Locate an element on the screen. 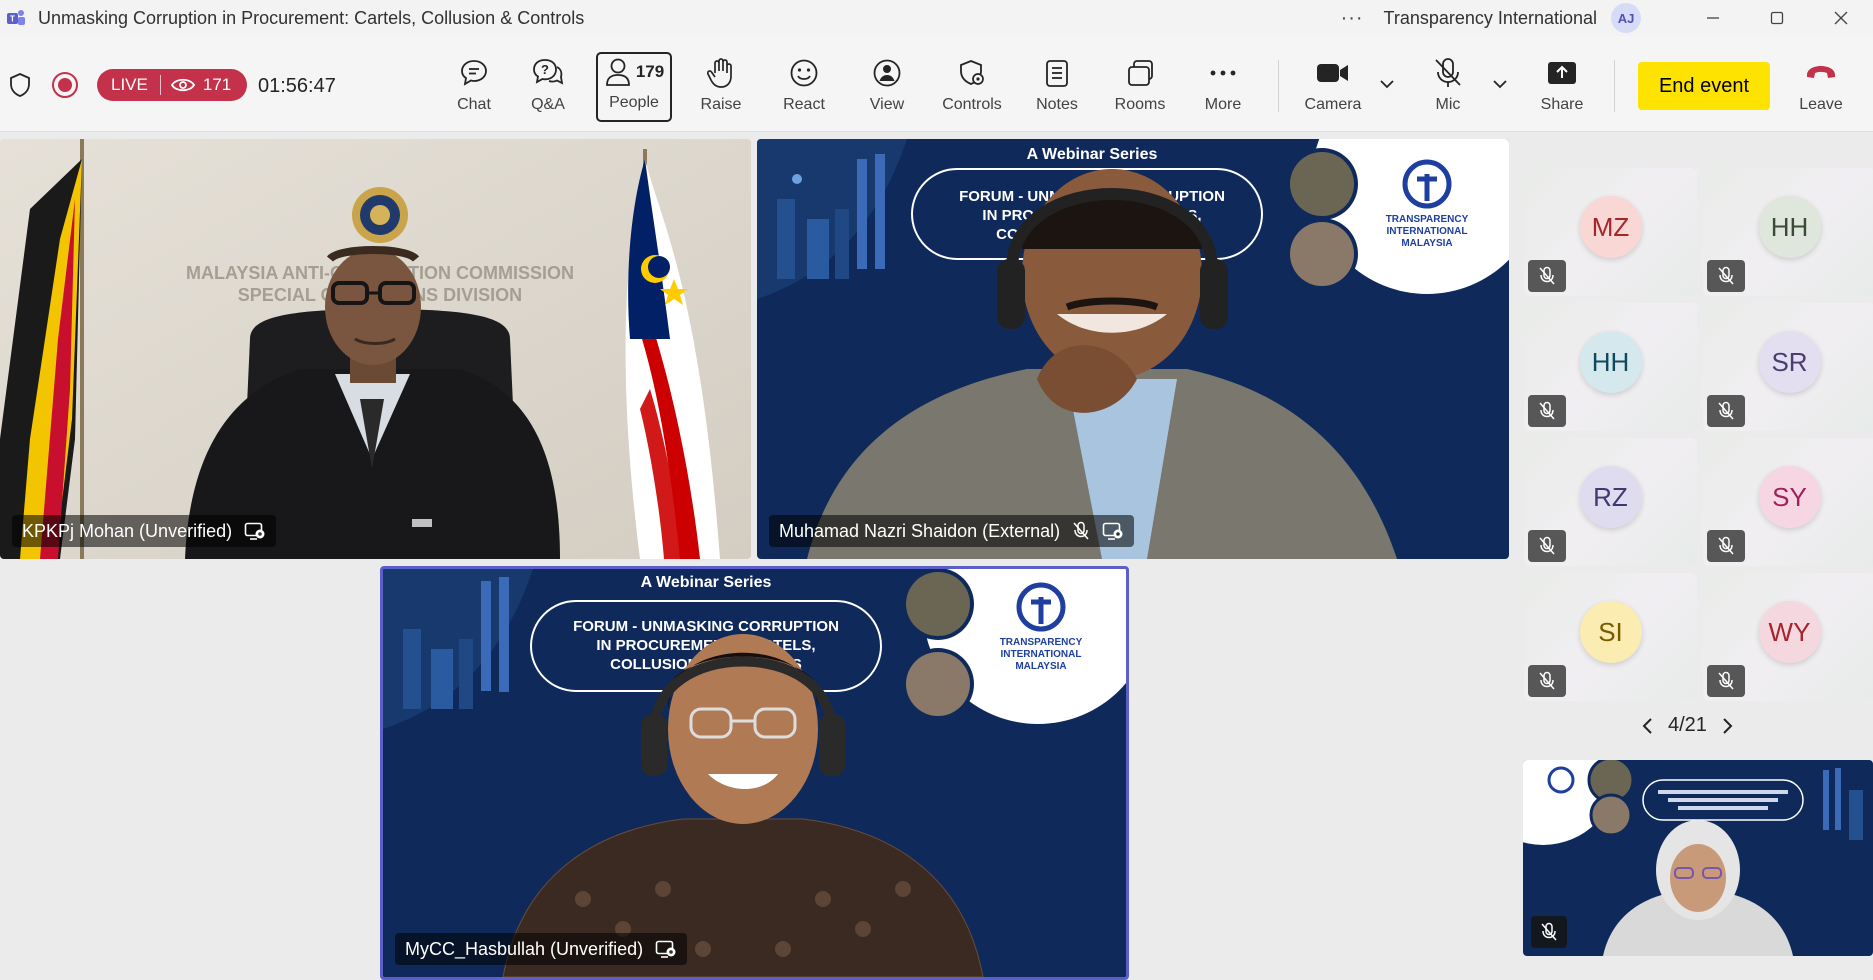  qa-label: Q&A is located at coordinates (548, 104).